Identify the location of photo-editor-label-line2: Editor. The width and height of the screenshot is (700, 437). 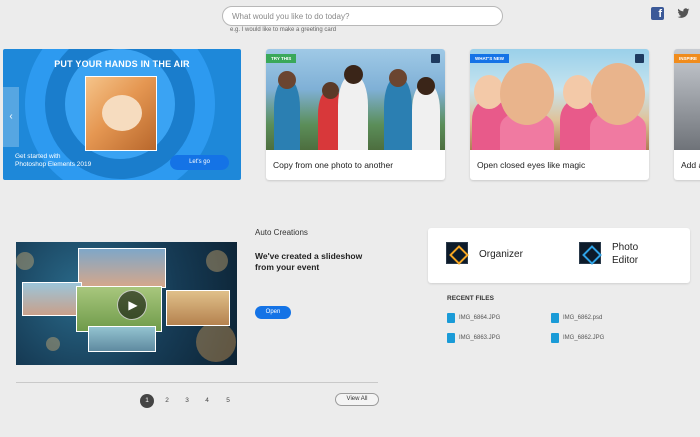
(625, 260).